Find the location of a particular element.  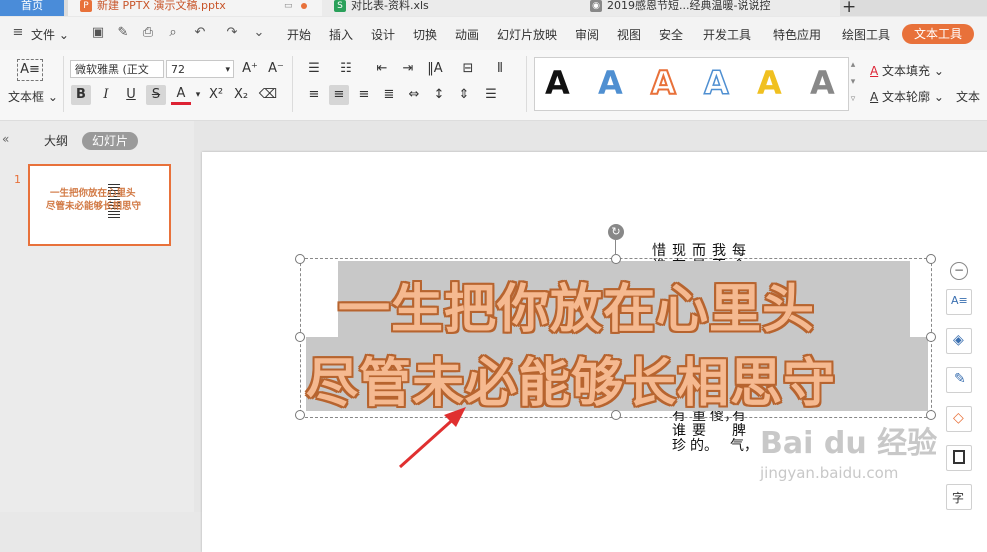

underline-button: U is located at coordinates (131, 95).